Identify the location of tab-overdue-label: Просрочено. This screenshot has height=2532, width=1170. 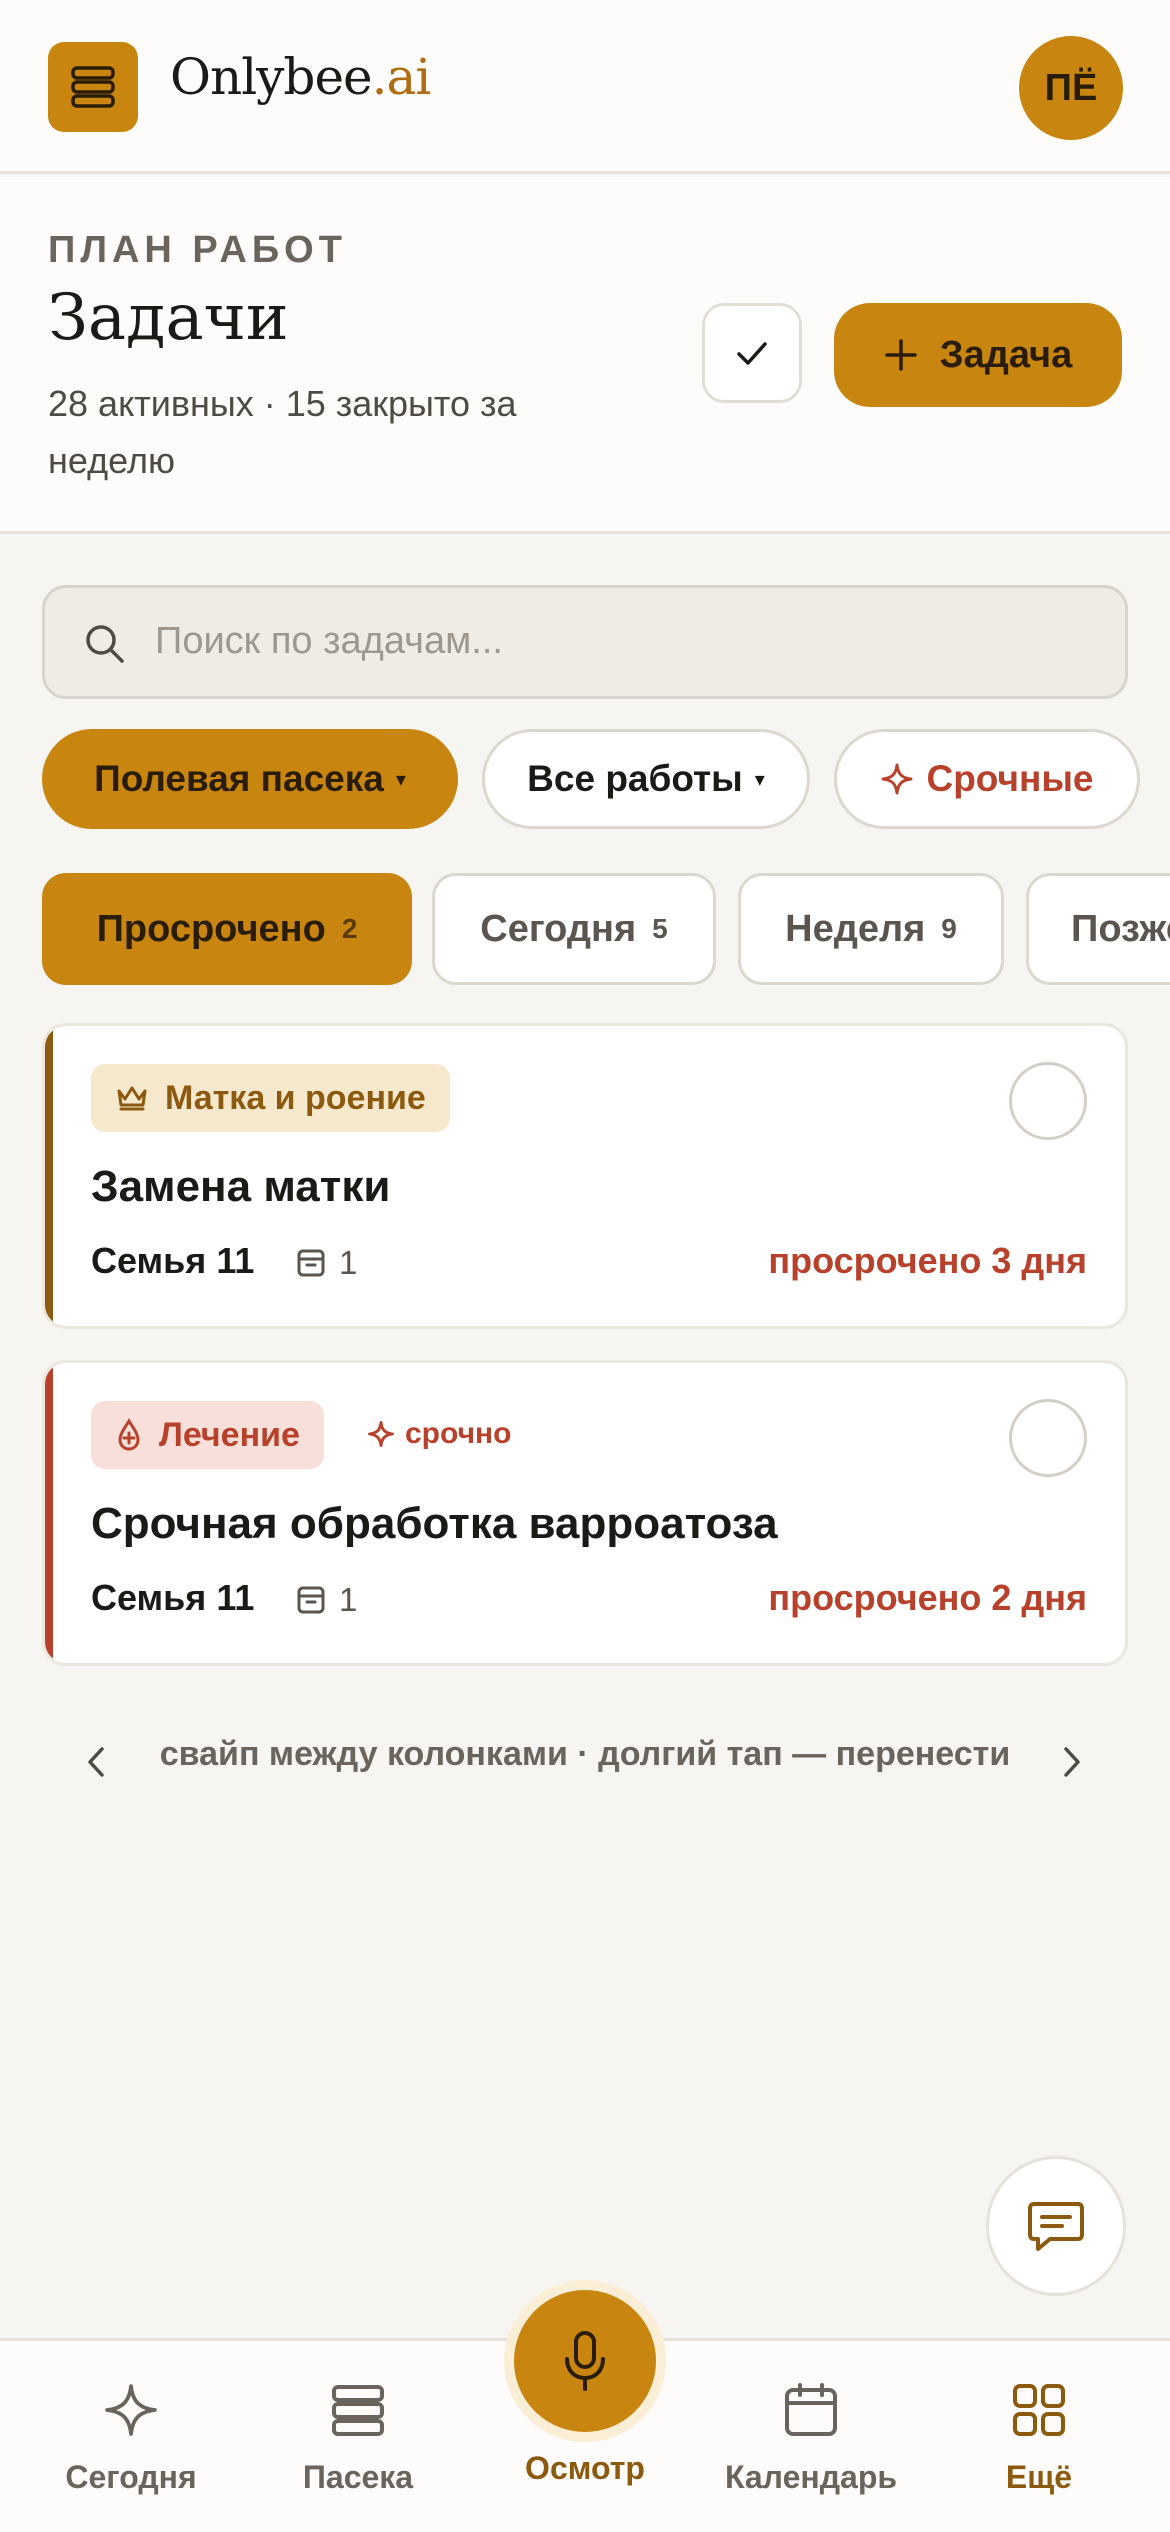
(211, 928).